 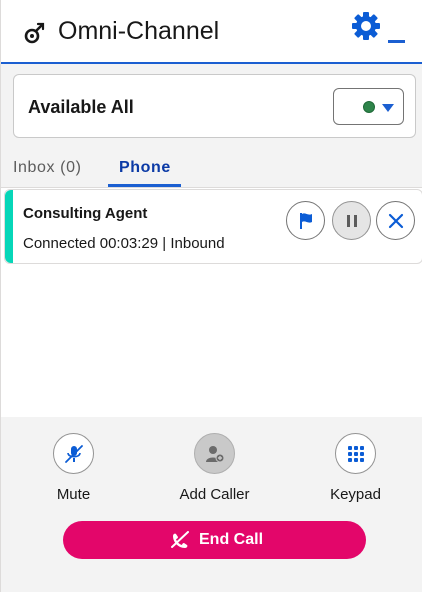 I want to click on close-button, so click(x=395, y=220).